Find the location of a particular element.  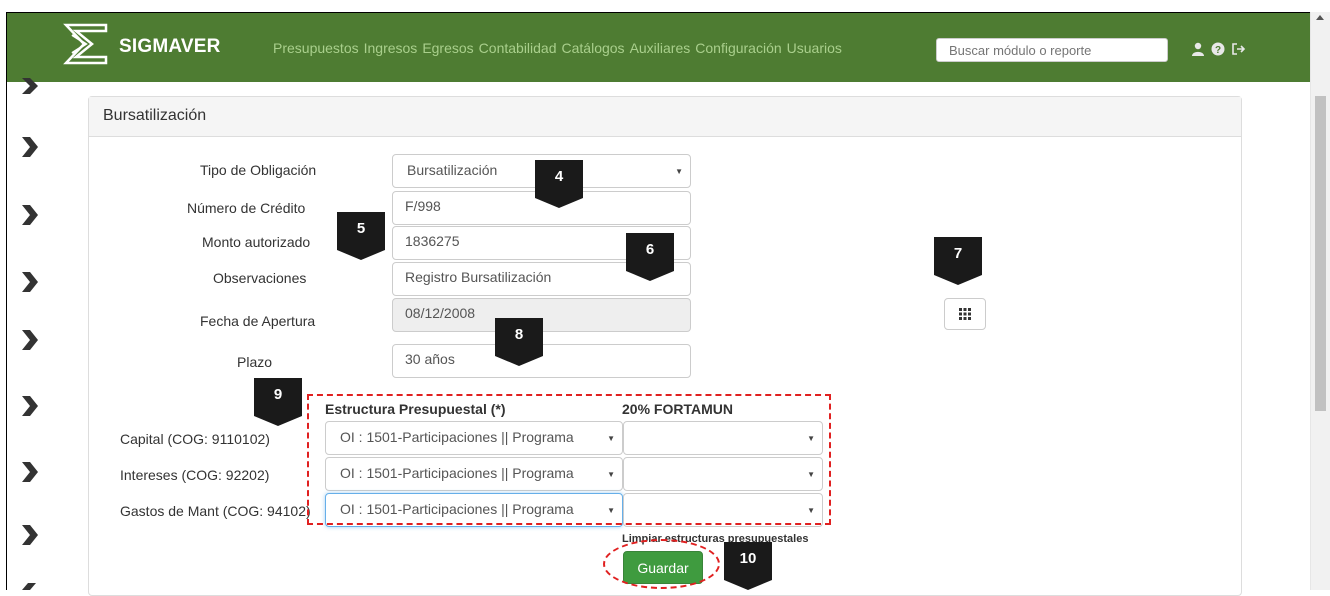

estructura-highlight-box is located at coordinates (569, 459).